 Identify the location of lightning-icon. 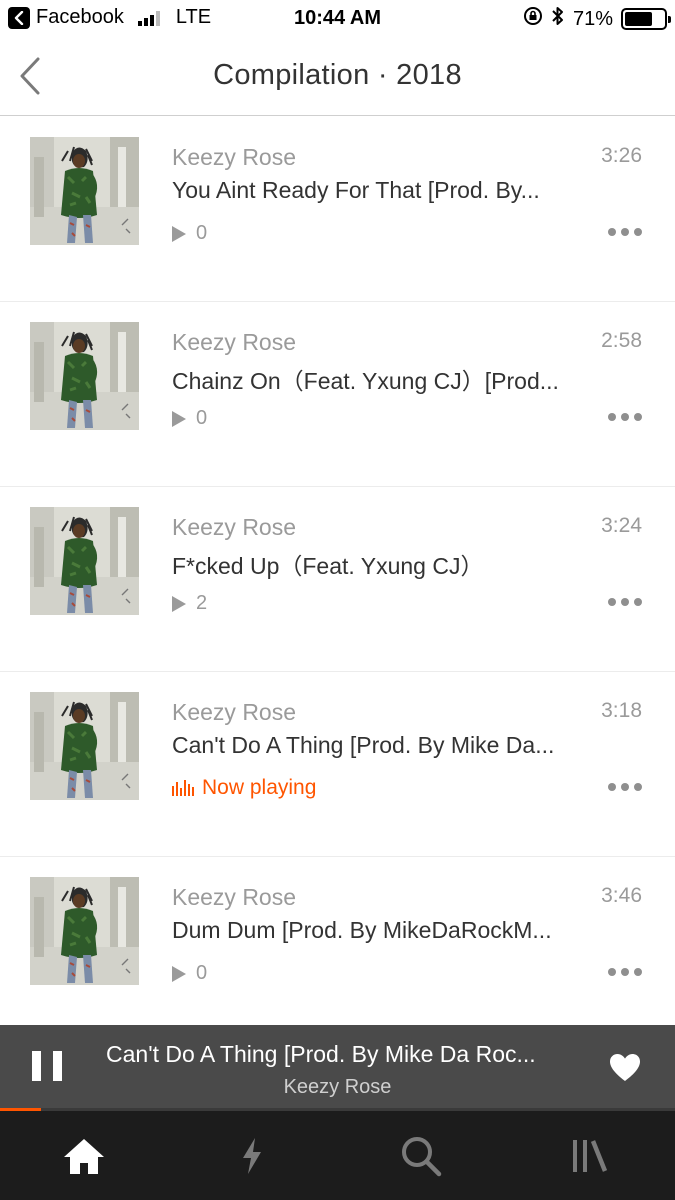
(252, 1155).